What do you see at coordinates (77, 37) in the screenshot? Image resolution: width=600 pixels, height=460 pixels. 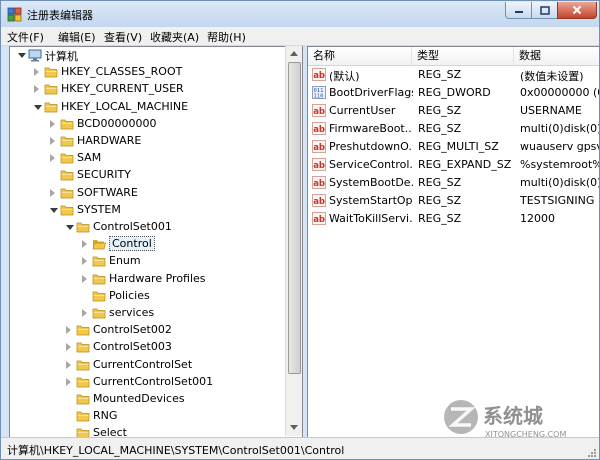 I see `menu-edit: 编辑(E)` at bounding box center [77, 37].